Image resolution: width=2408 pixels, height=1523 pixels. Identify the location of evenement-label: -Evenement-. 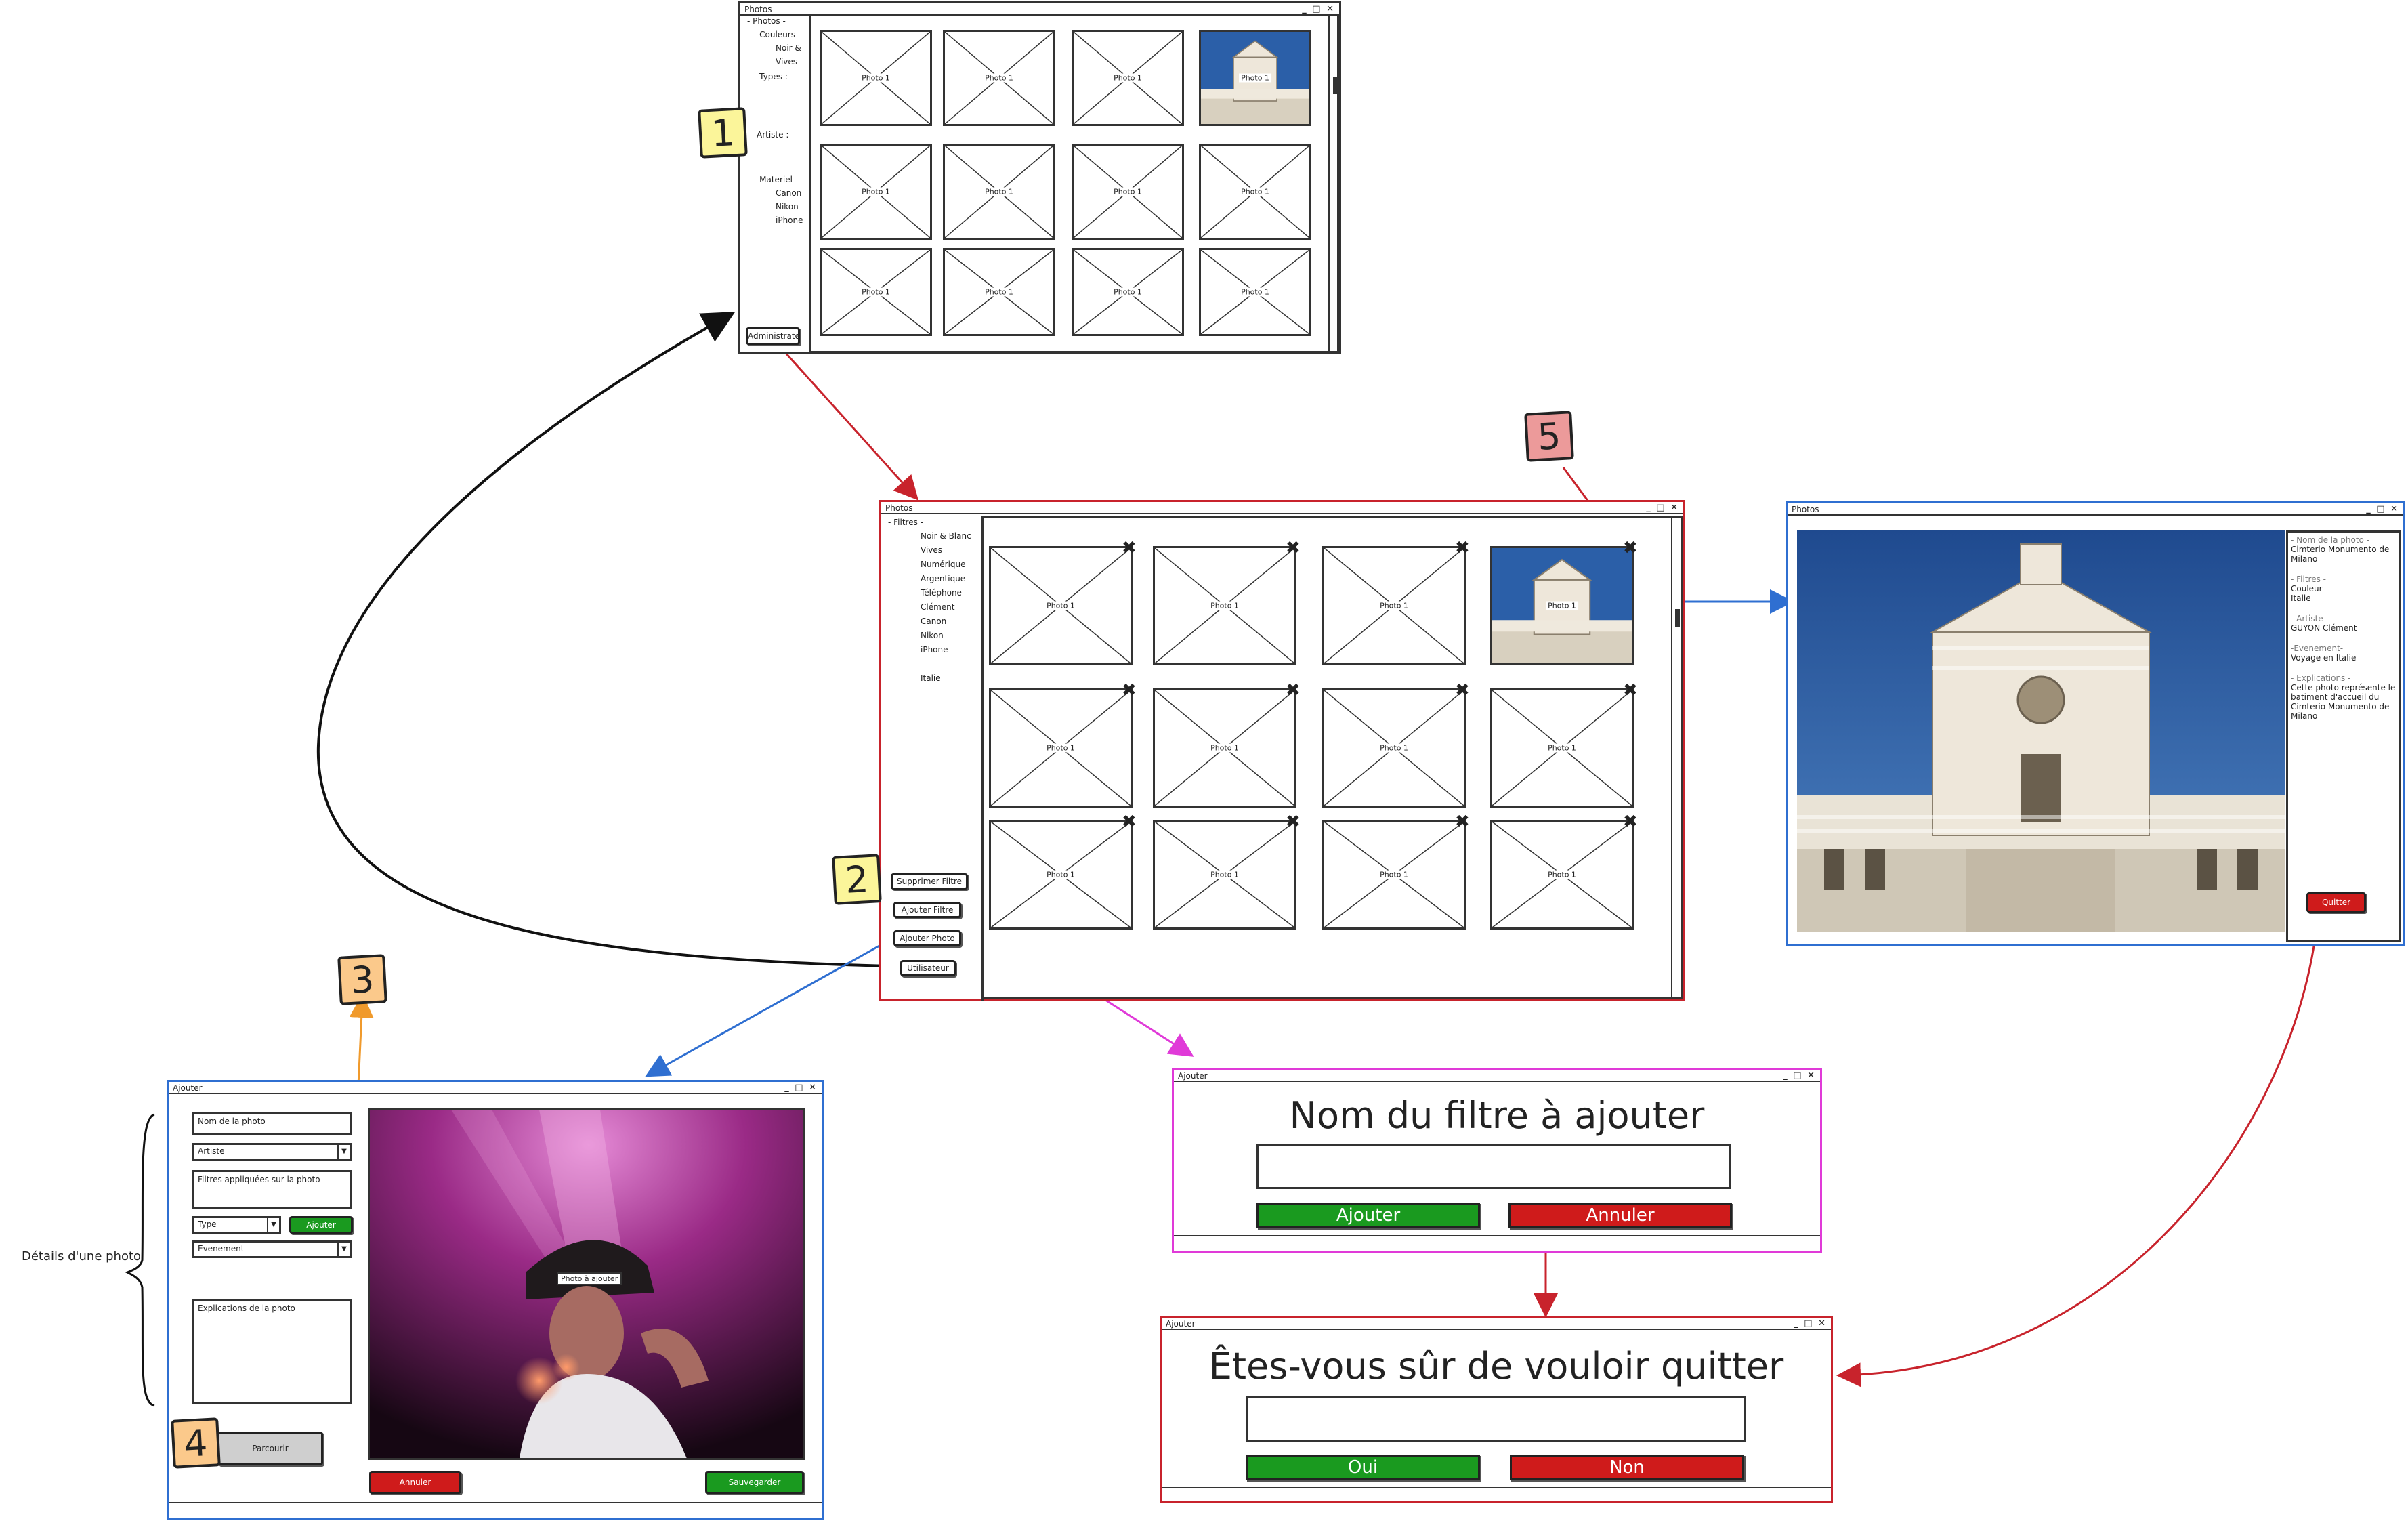
(2317, 649).